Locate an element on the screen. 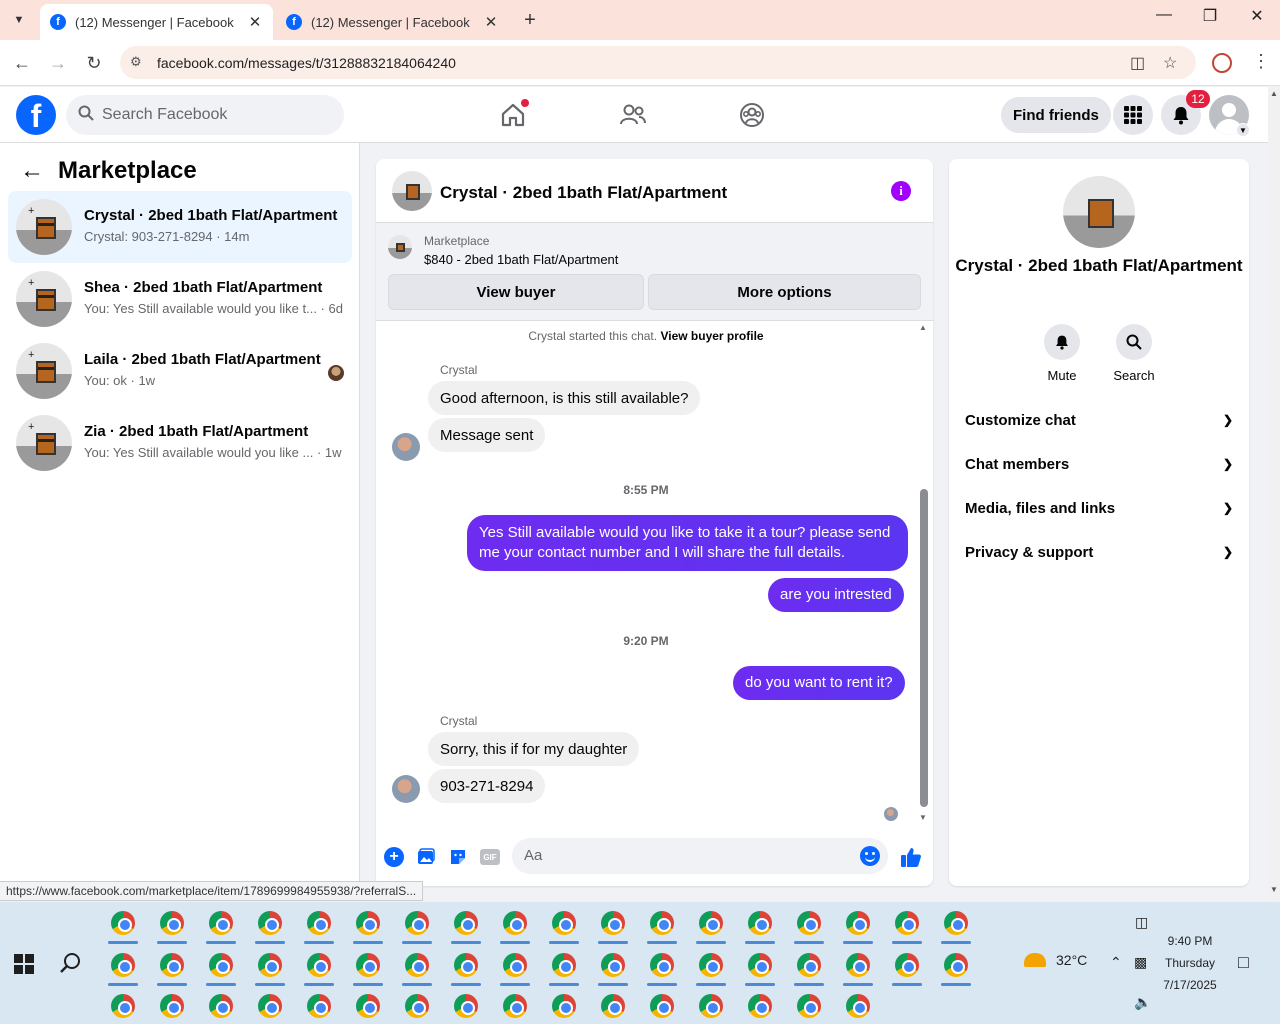  message-scrollbar: ▲ ▼ is located at coordinates (923, 573).